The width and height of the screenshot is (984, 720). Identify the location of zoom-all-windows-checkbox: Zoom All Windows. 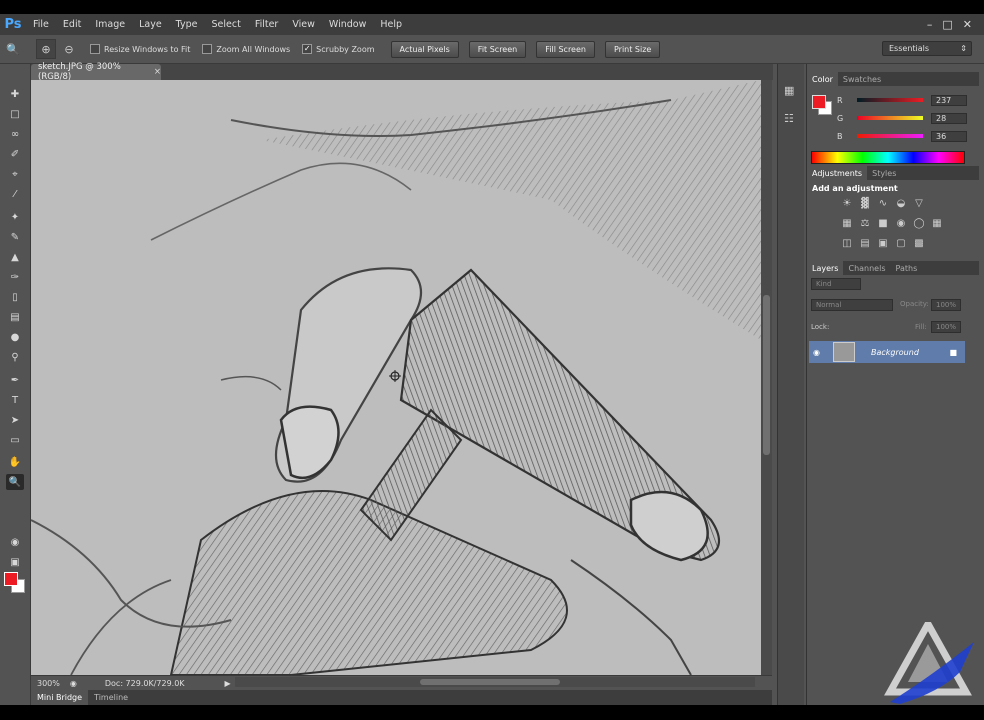
(246, 49).